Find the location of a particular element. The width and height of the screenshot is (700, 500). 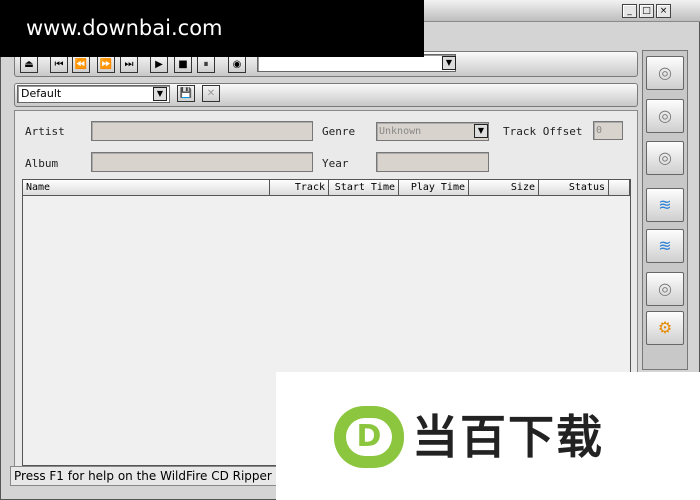

year-input is located at coordinates (432, 162).